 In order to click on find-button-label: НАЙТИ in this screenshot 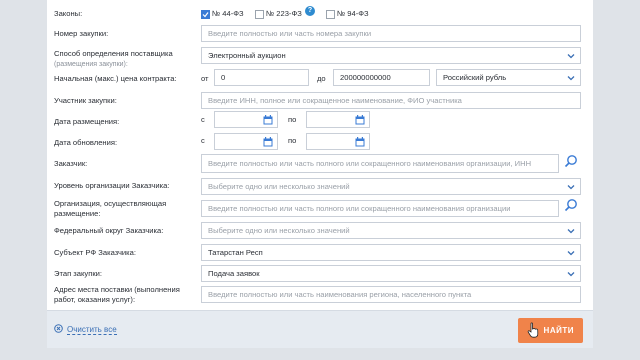, I will do `click(558, 330)`.